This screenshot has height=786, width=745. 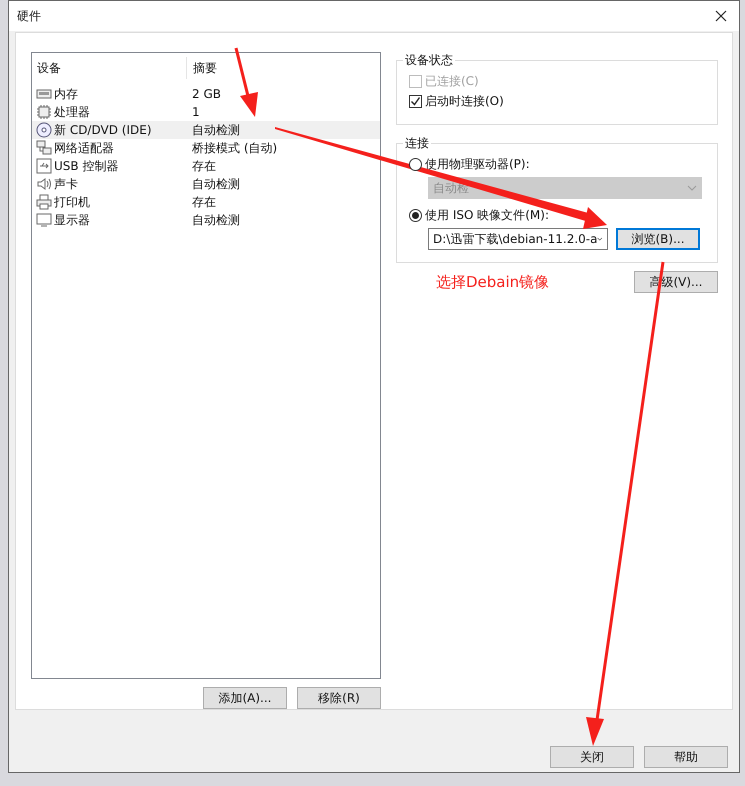 What do you see at coordinates (518, 239) in the screenshot?
I see `dropdown-field: D:\迅雷下载\debian-11.2.0-a` at bounding box center [518, 239].